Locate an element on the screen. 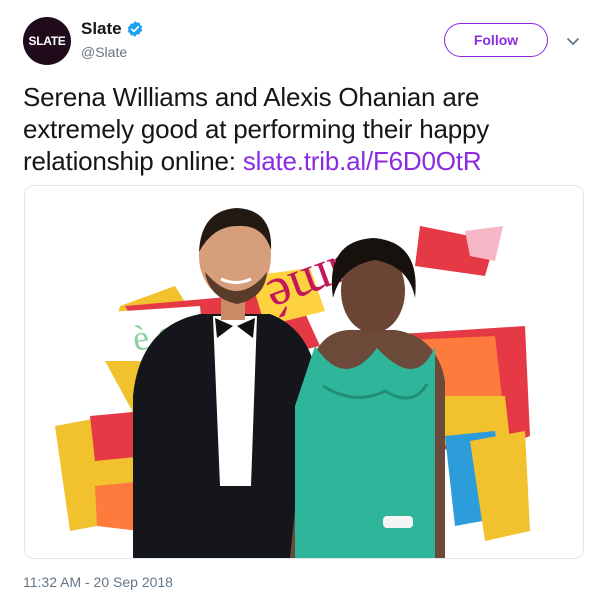 This screenshot has height=601, width=605. avatar-logo-text: SLATE is located at coordinates (47, 41).